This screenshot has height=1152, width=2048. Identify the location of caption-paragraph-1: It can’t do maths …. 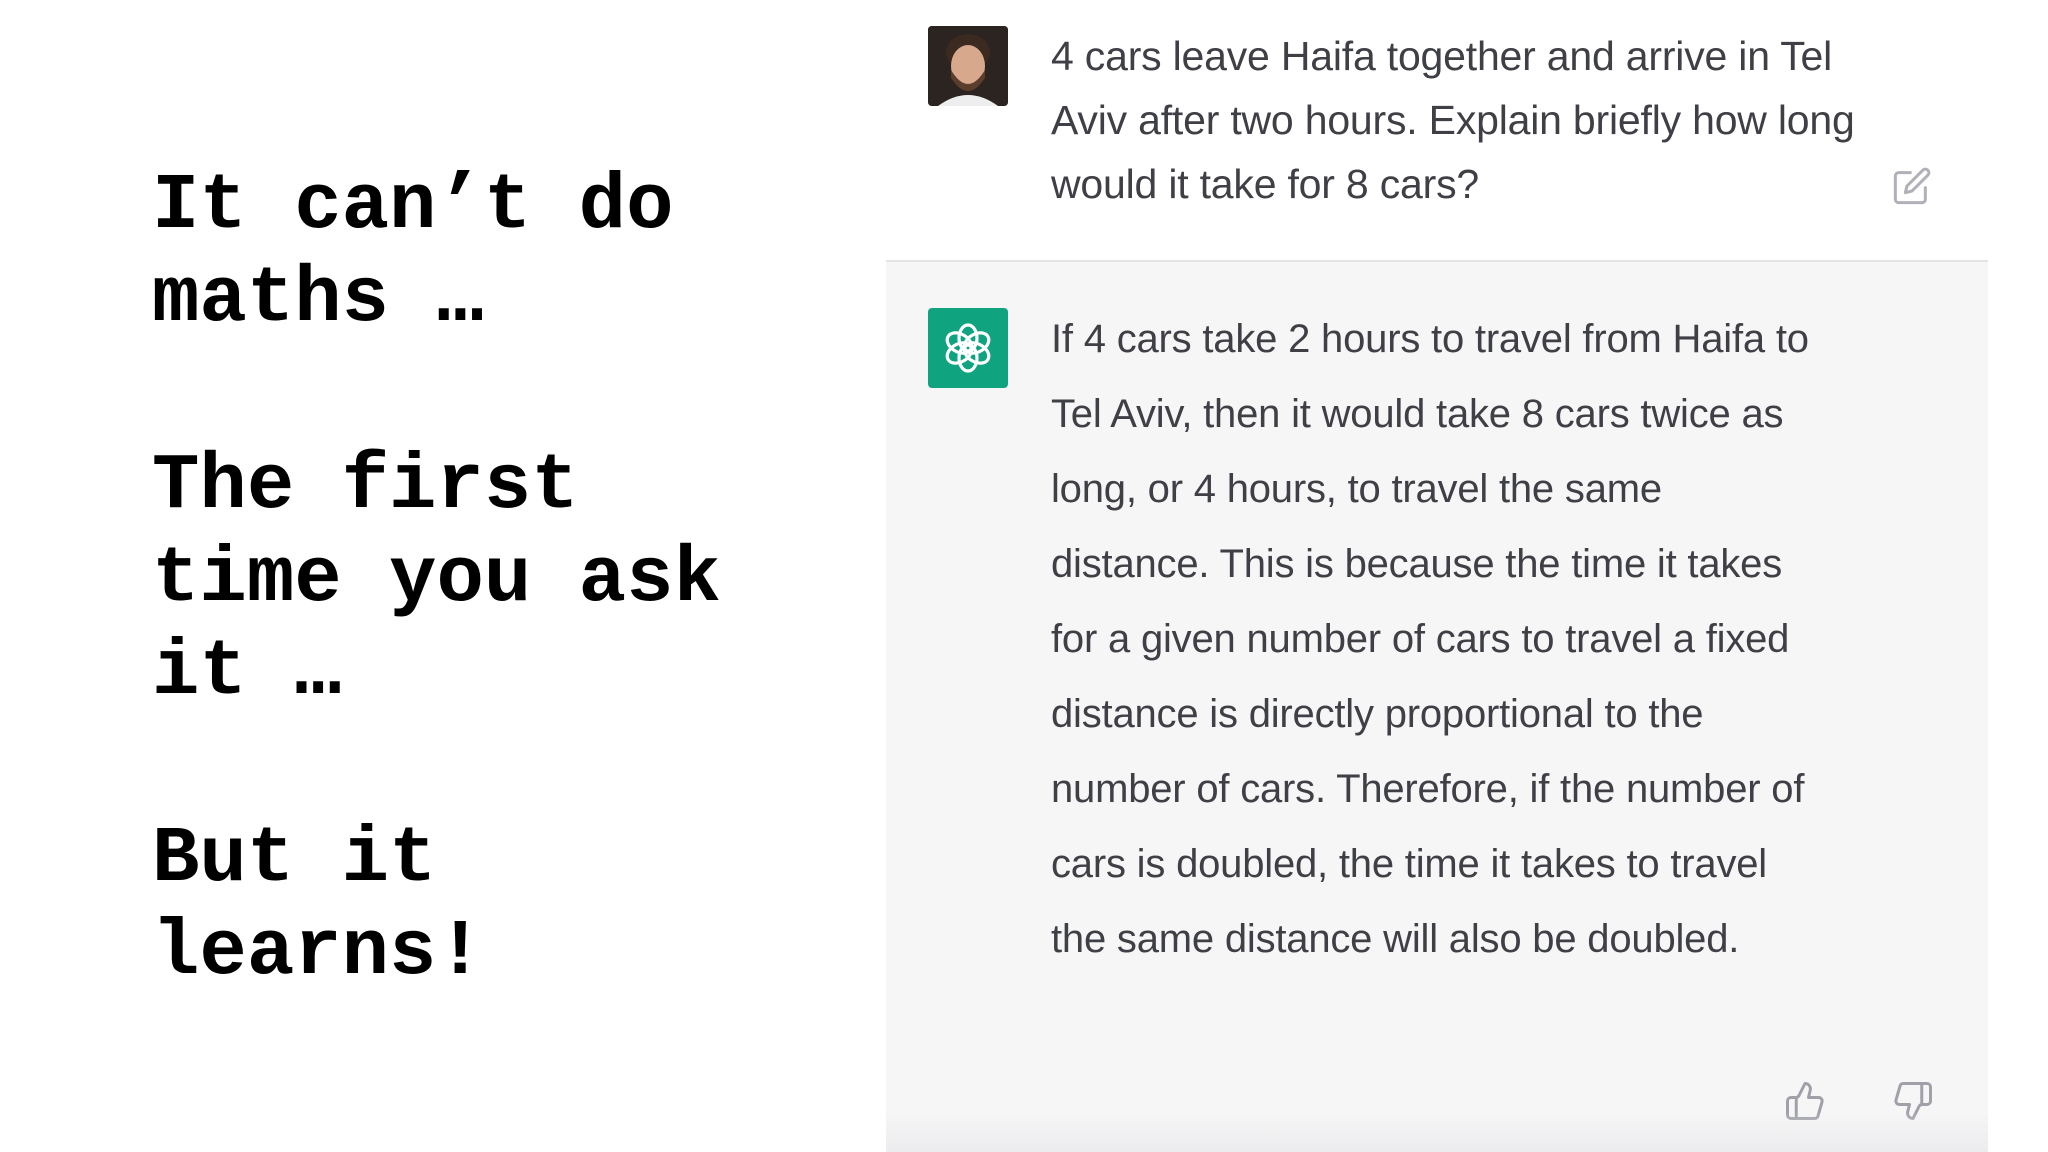
(492, 253).